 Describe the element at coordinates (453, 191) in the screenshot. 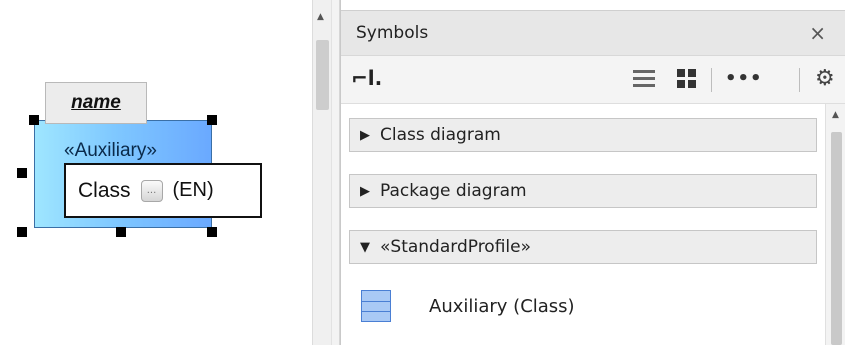

I see `group-label: Package diagram` at that location.